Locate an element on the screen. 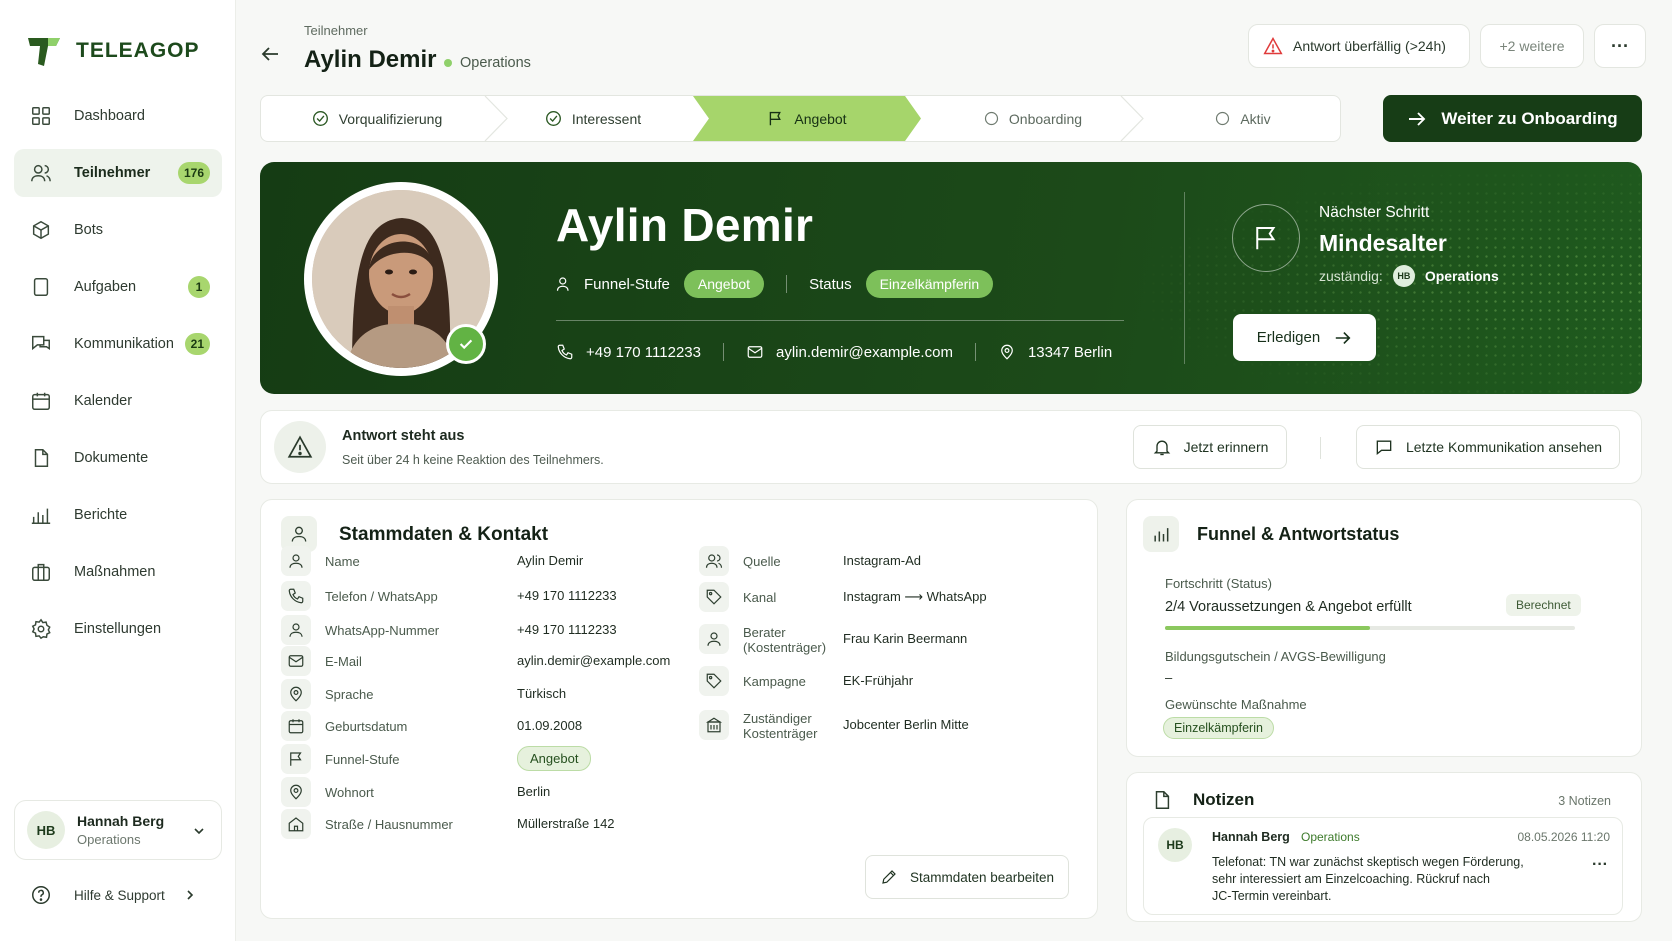  warning-icon is located at coordinates (300, 446).